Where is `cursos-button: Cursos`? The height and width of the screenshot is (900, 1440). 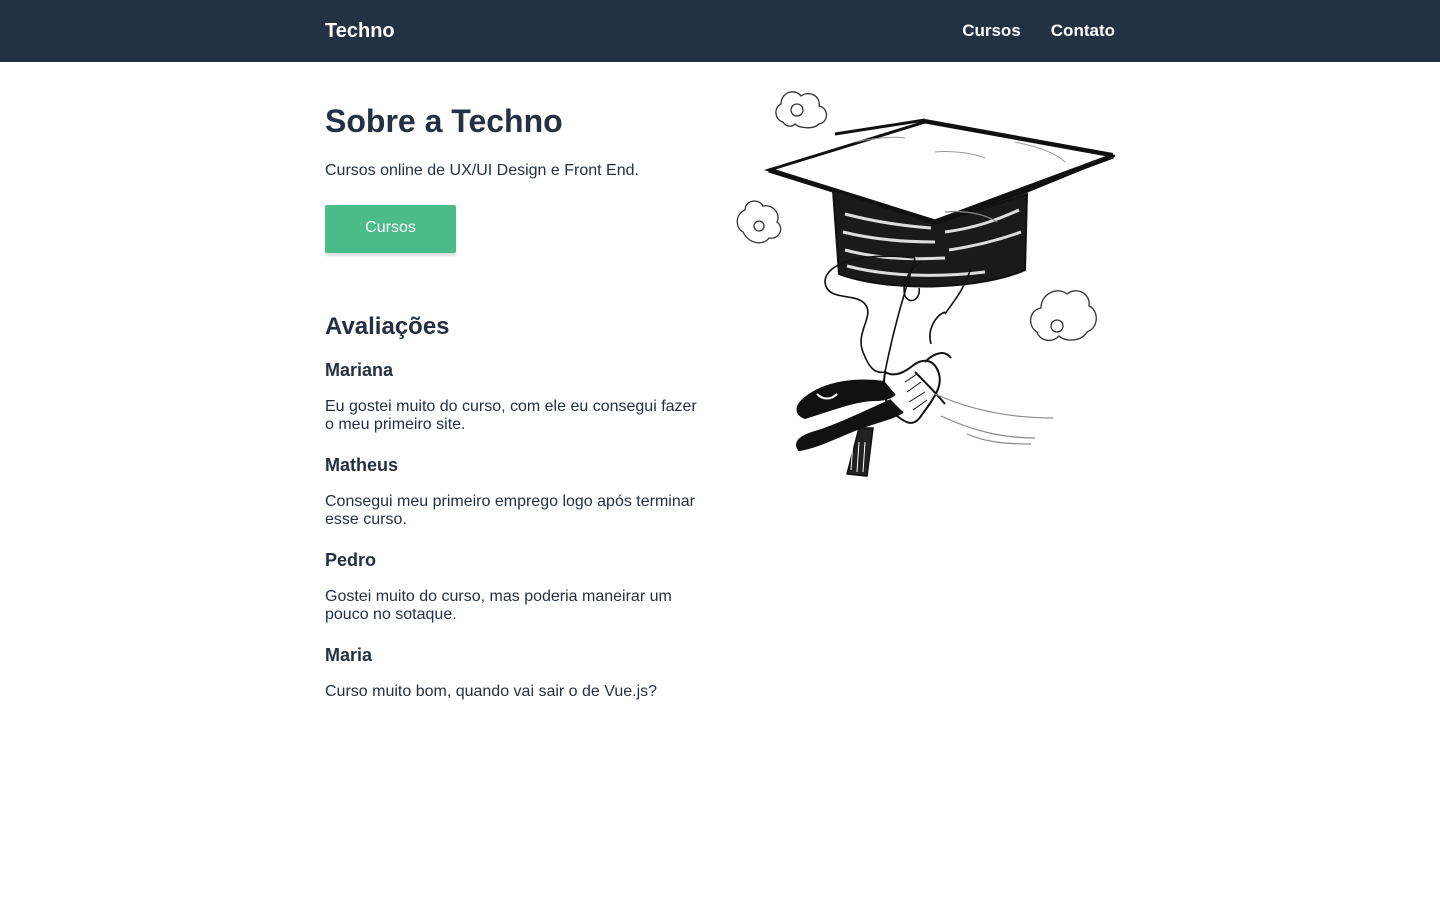
cursos-button: Cursos is located at coordinates (390, 229).